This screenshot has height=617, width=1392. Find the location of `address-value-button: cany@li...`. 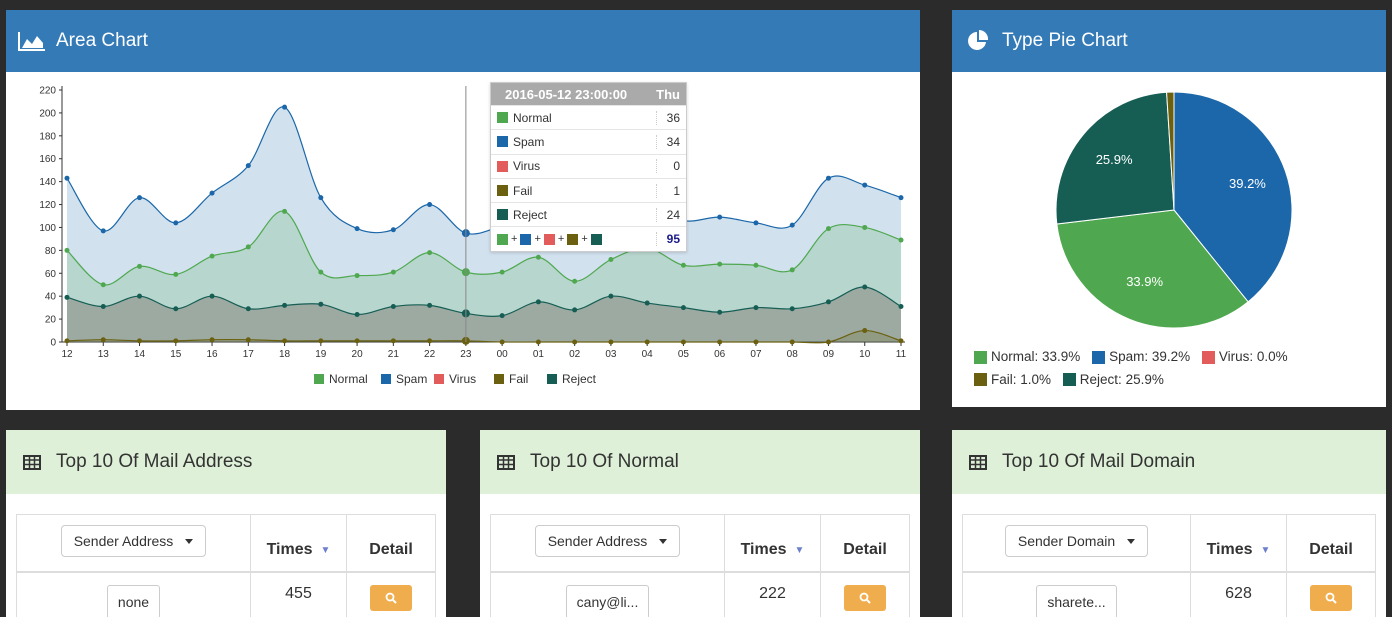

address-value-button: cany@li... is located at coordinates (607, 601).